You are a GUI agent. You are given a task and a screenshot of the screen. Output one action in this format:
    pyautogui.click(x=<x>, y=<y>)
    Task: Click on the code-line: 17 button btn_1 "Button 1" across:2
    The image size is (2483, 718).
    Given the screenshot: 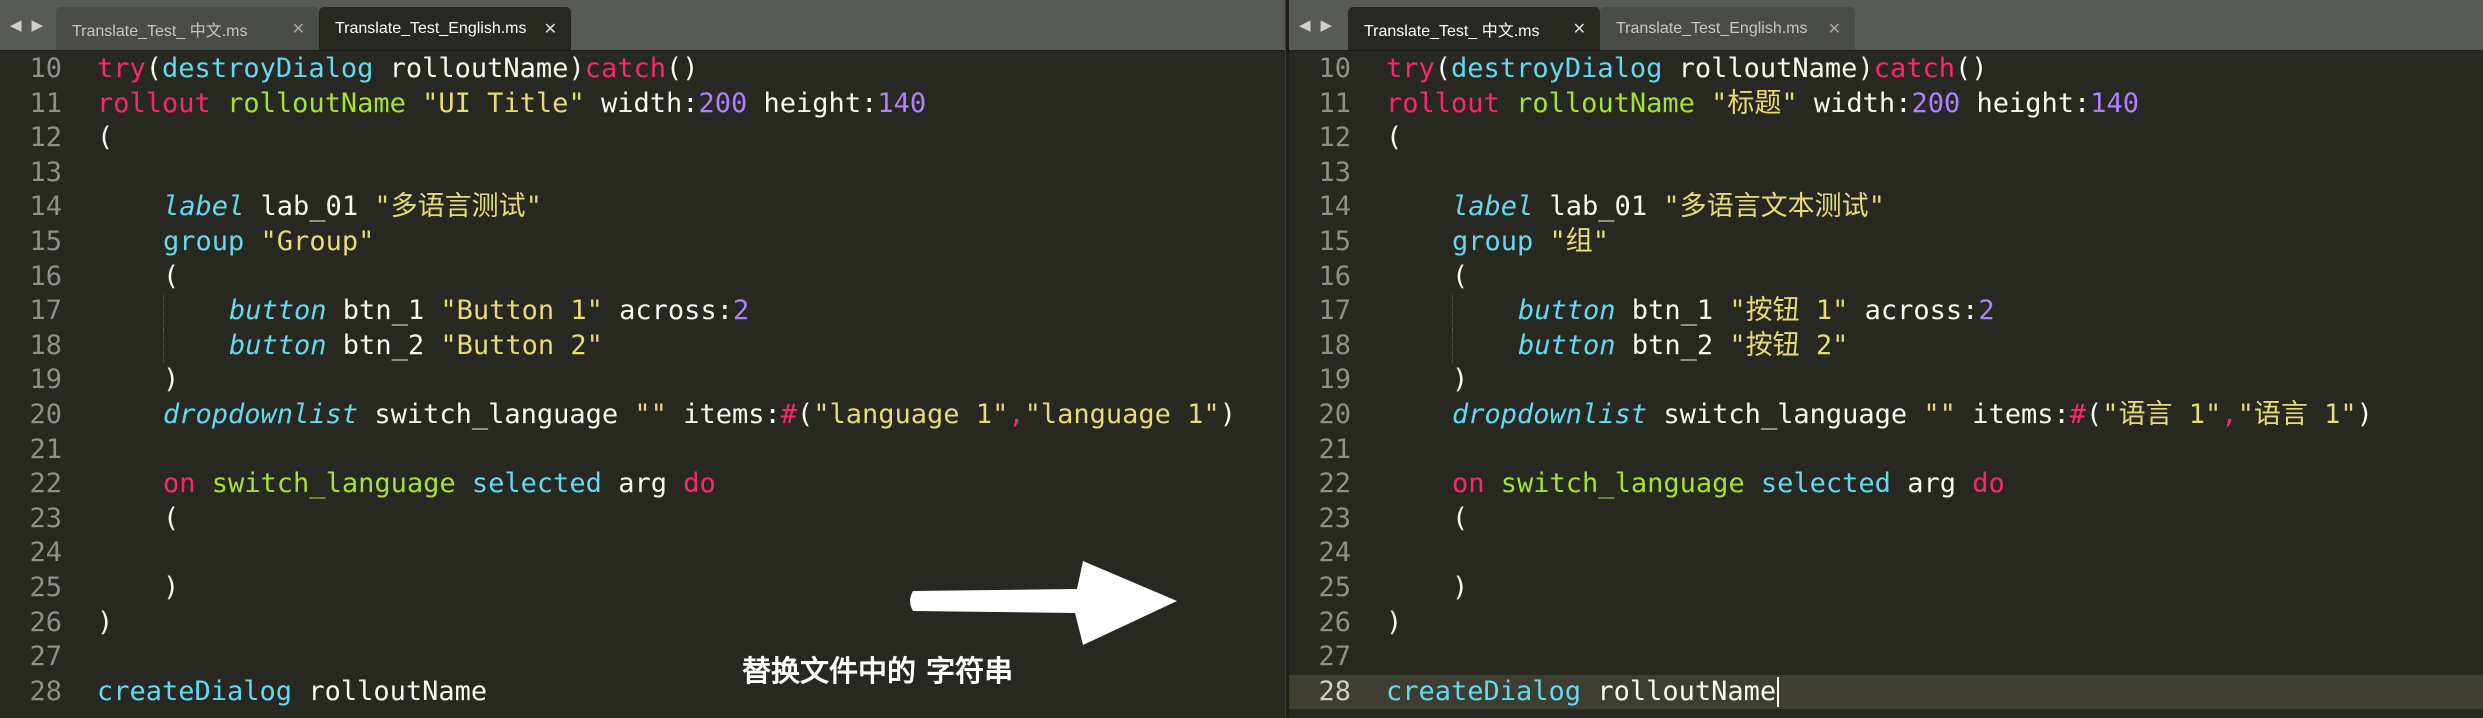 What is the action you would take?
    pyautogui.click(x=642, y=311)
    